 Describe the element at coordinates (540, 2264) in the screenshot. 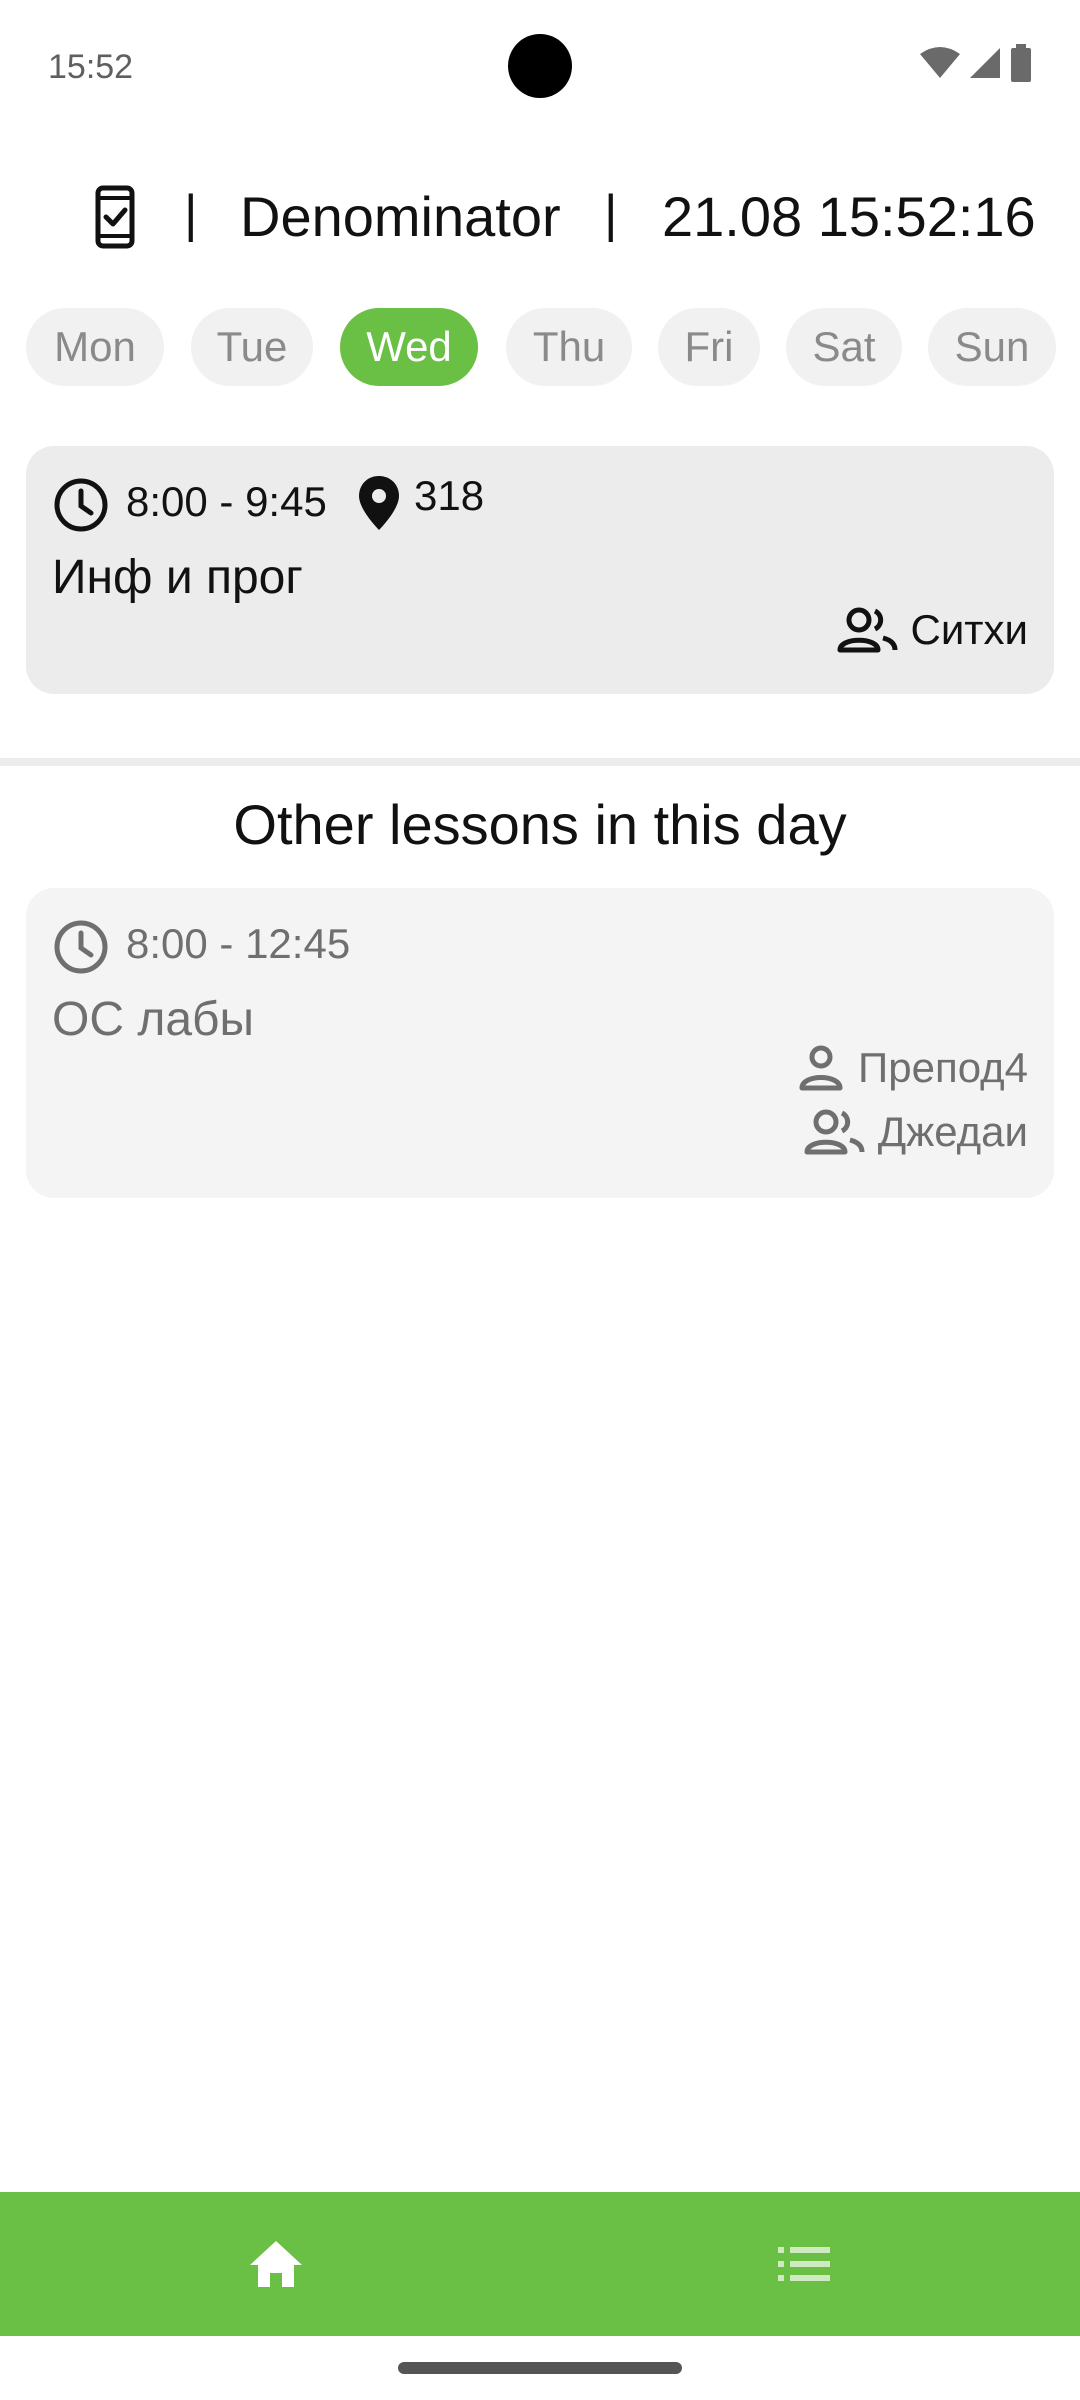

I see `bottom-navigation` at that location.